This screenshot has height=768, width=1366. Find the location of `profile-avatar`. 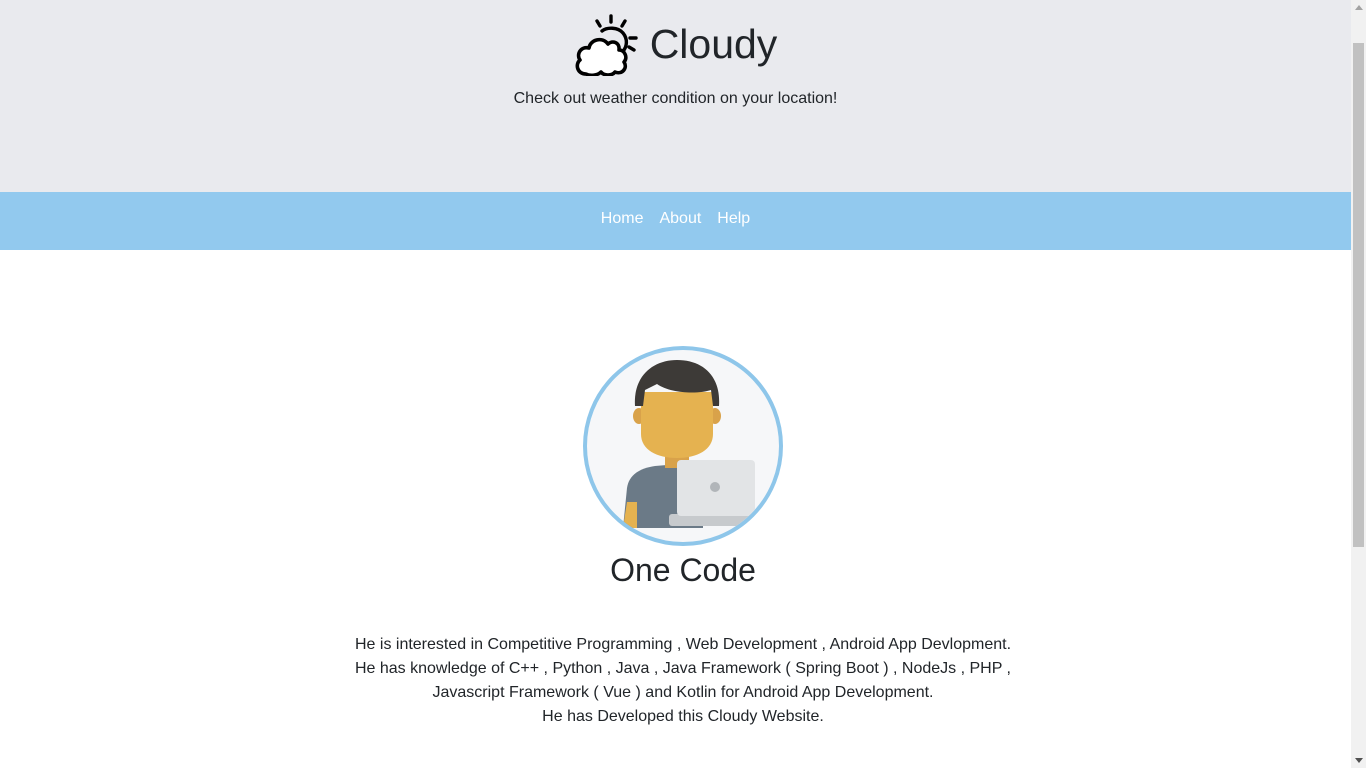

profile-avatar is located at coordinates (683, 446).